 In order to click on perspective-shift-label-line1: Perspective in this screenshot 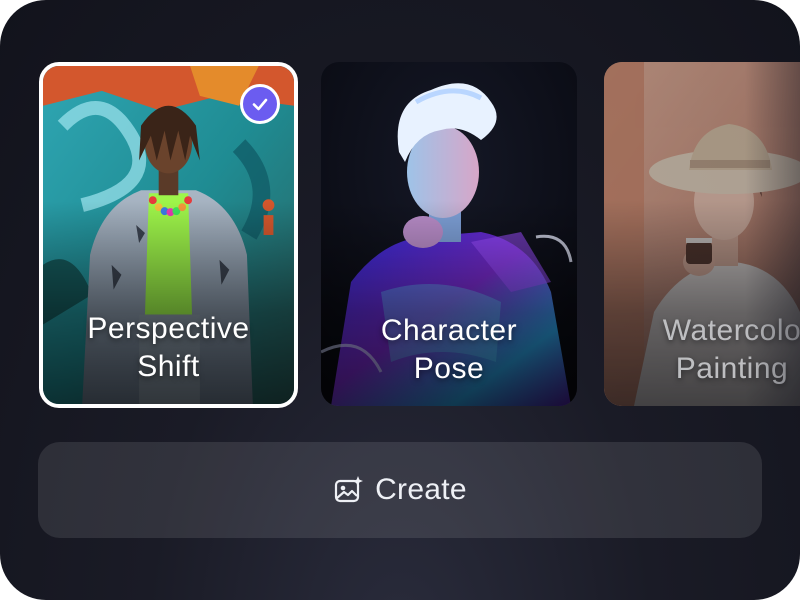, I will do `click(168, 328)`.